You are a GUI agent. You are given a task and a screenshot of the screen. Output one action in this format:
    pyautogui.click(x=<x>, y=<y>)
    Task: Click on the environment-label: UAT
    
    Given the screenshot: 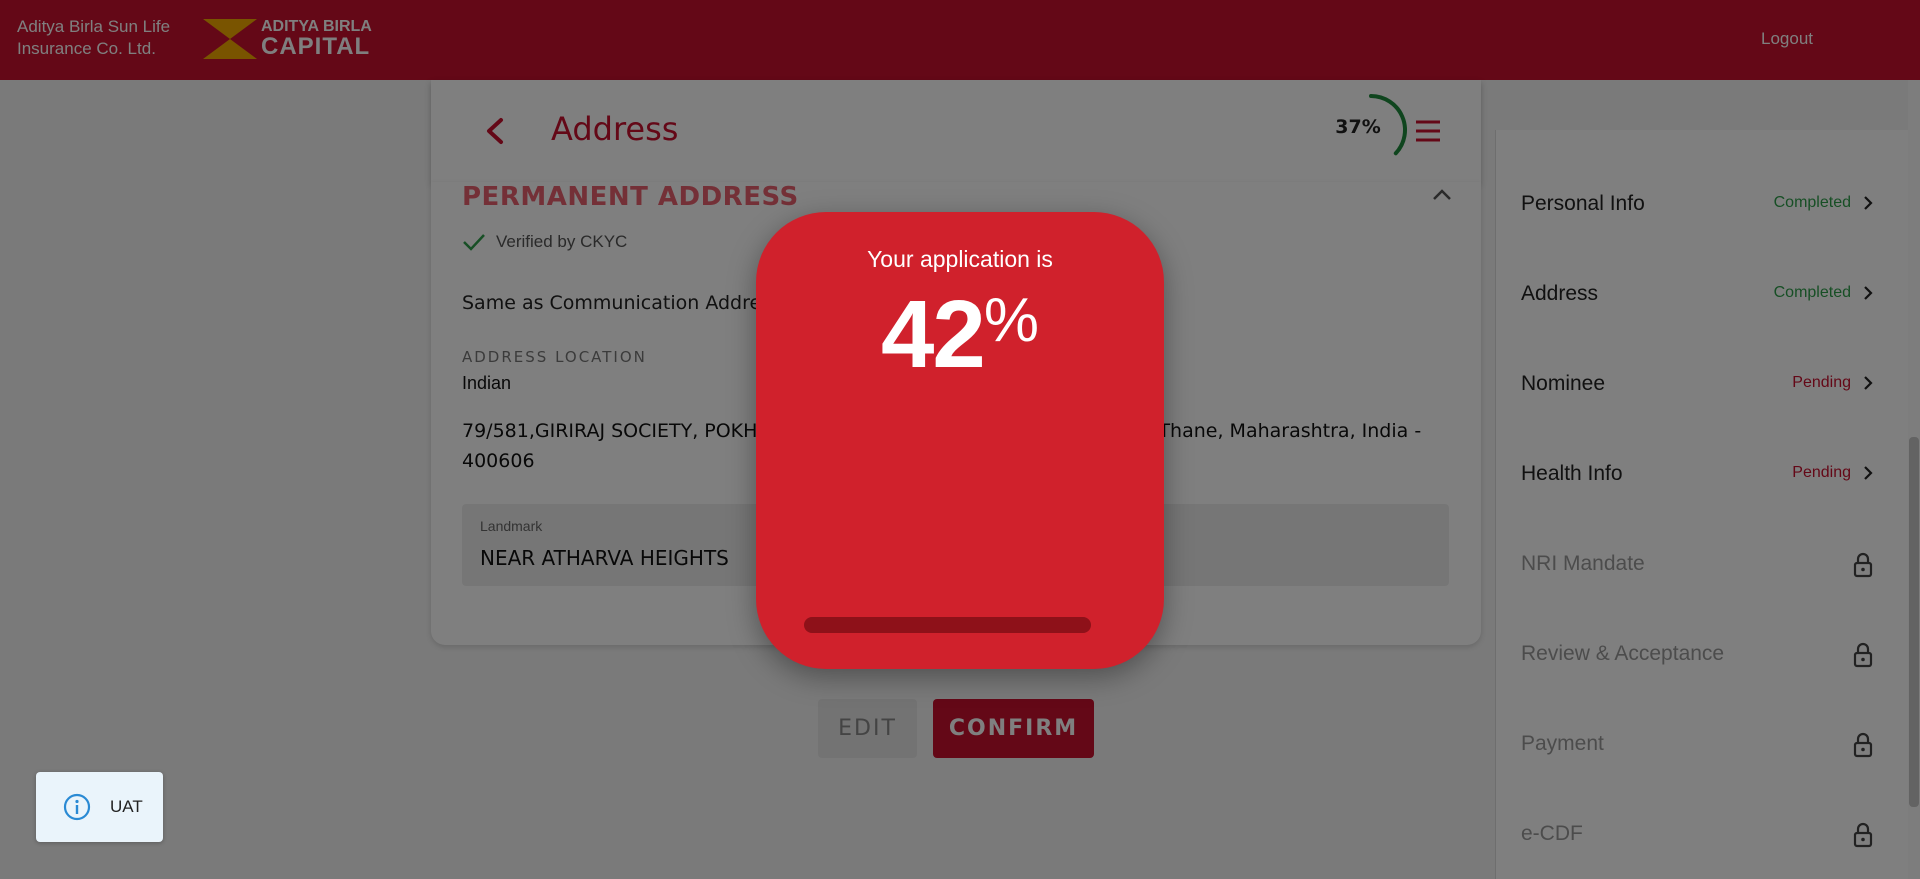 What is the action you would take?
    pyautogui.click(x=126, y=806)
    